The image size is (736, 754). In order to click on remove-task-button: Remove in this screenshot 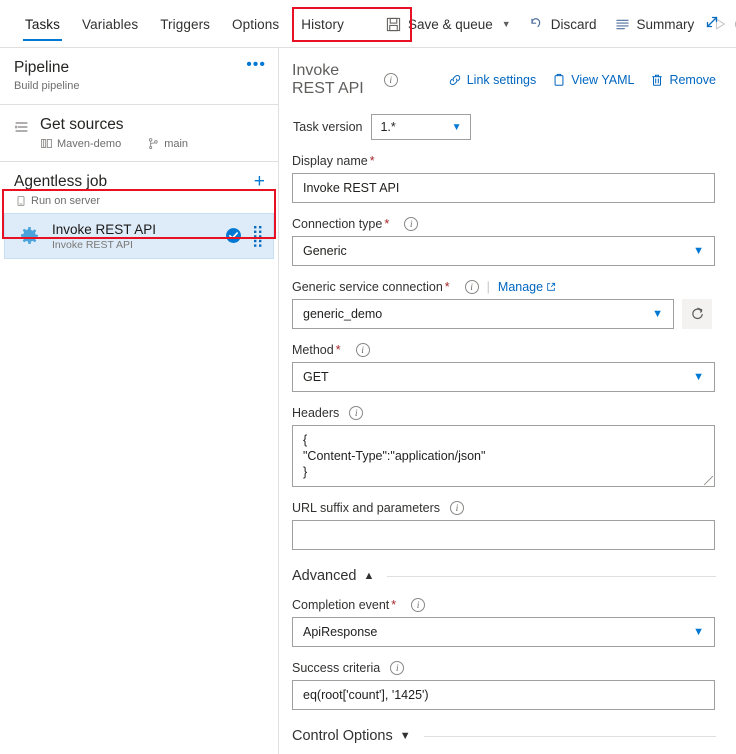, I will do `click(683, 80)`.